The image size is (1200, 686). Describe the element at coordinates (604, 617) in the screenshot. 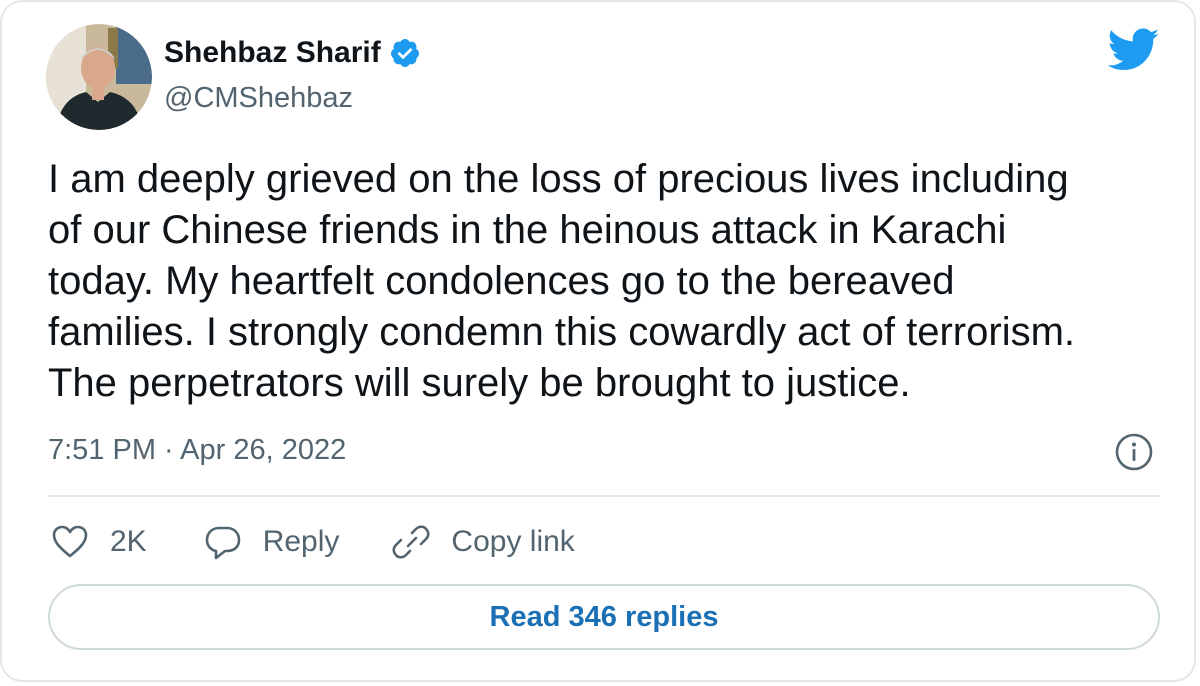

I see `read-replies-button: Read 346 replies` at that location.